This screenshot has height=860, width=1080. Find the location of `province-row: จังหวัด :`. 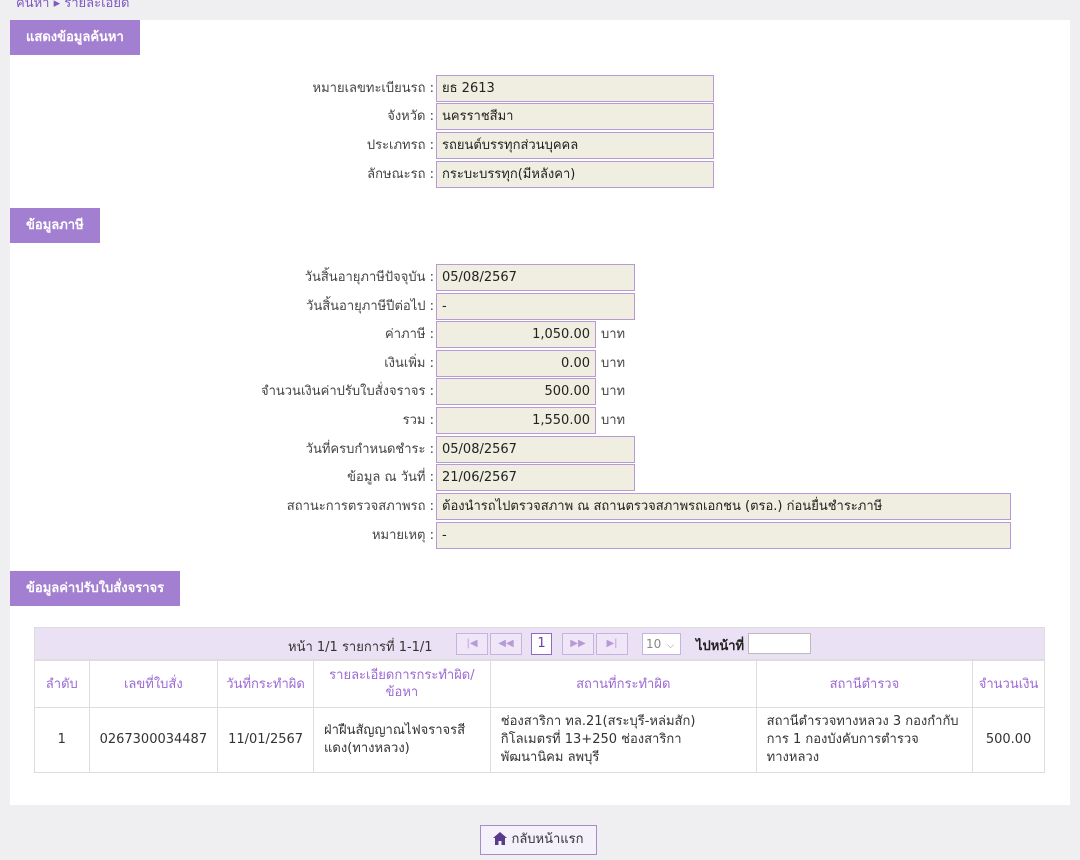

province-row: จังหวัด : is located at coordinates (222, 116).